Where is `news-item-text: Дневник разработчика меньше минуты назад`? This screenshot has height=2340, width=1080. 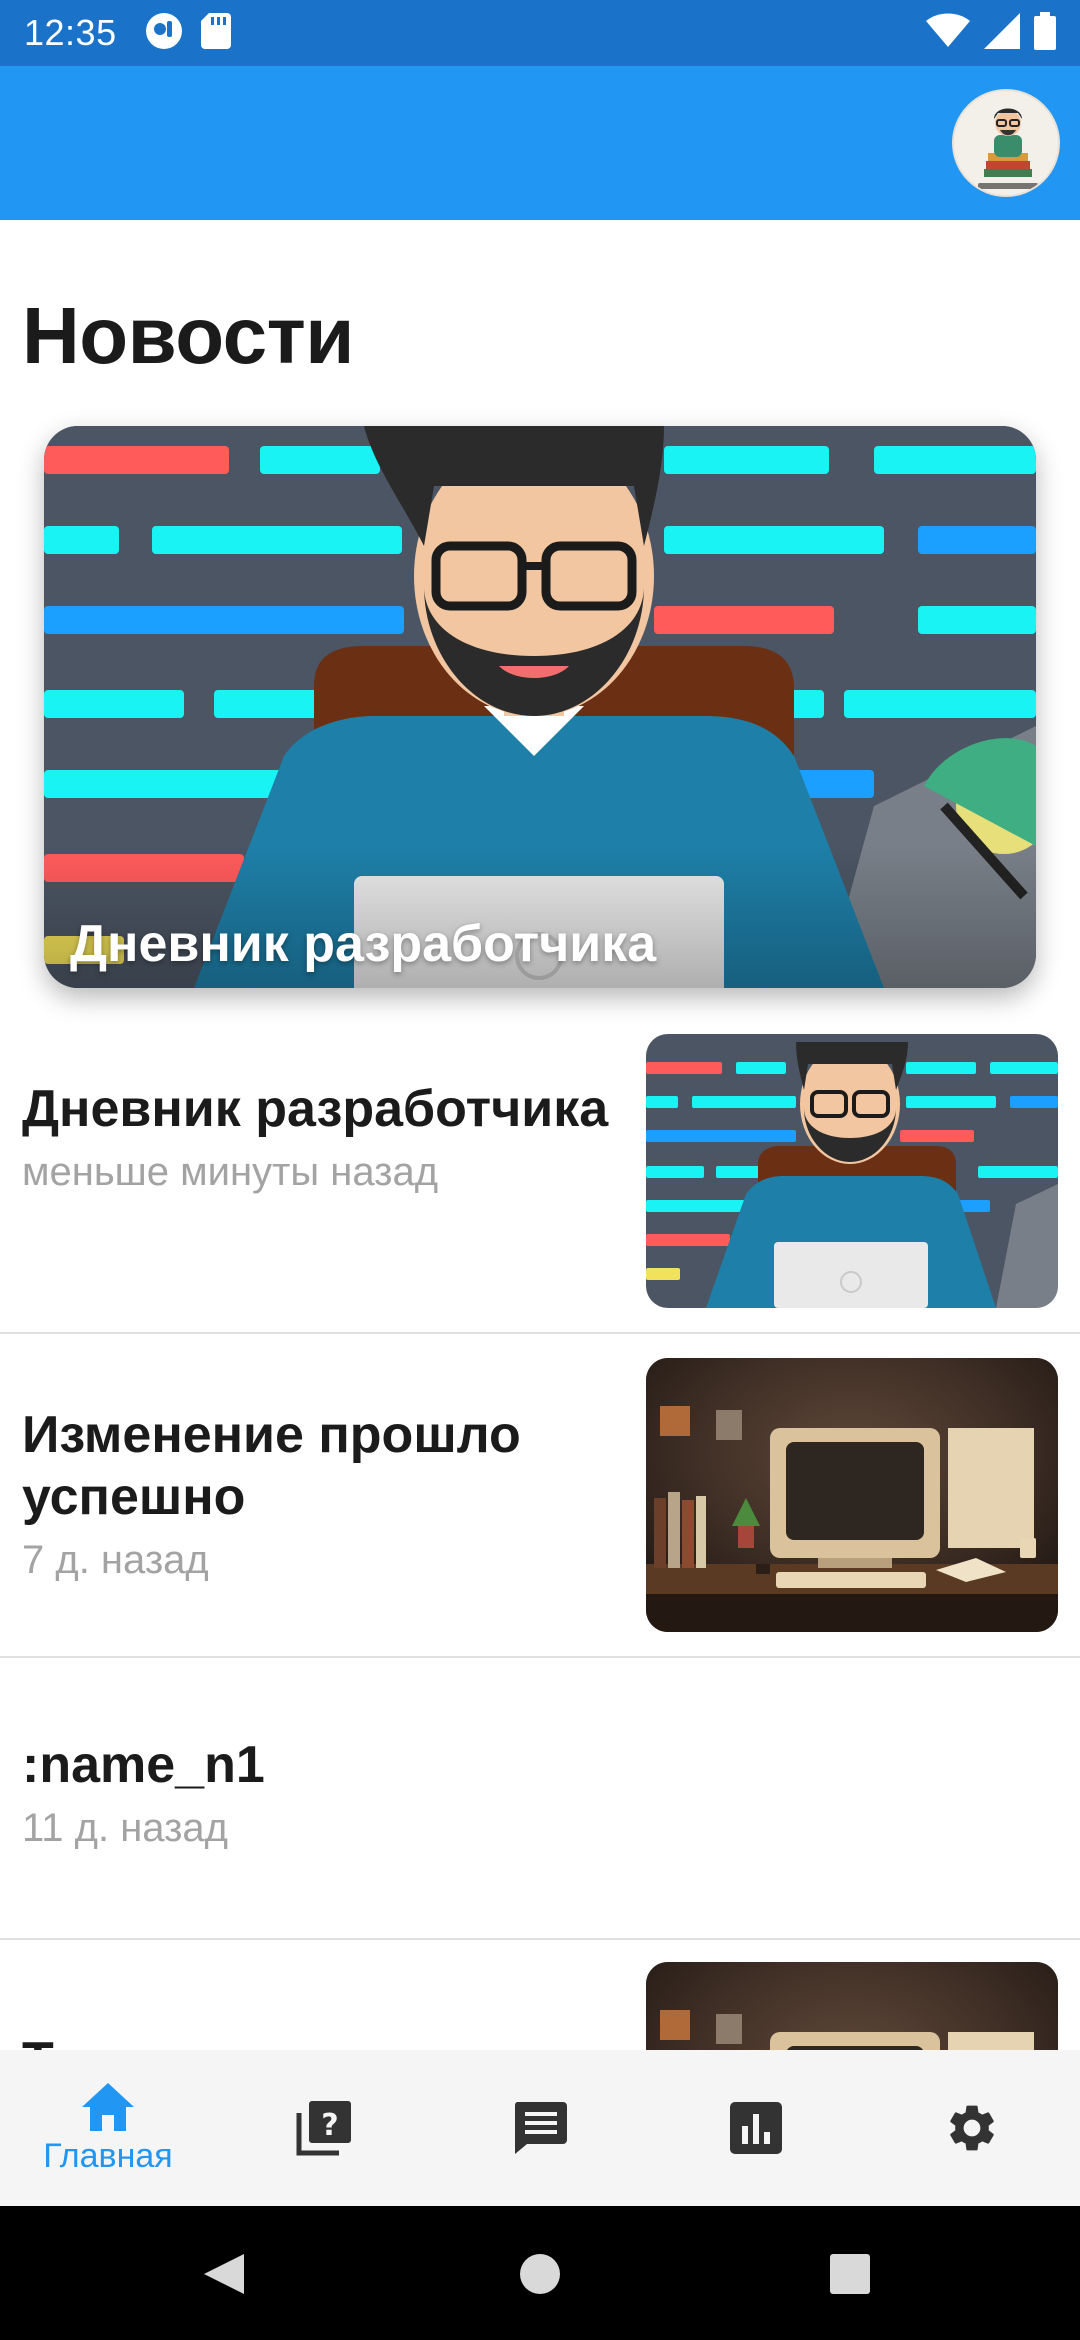
news-item-text: Дневник разработчика меньше минуты назад is located at coordinates (322, 1136).